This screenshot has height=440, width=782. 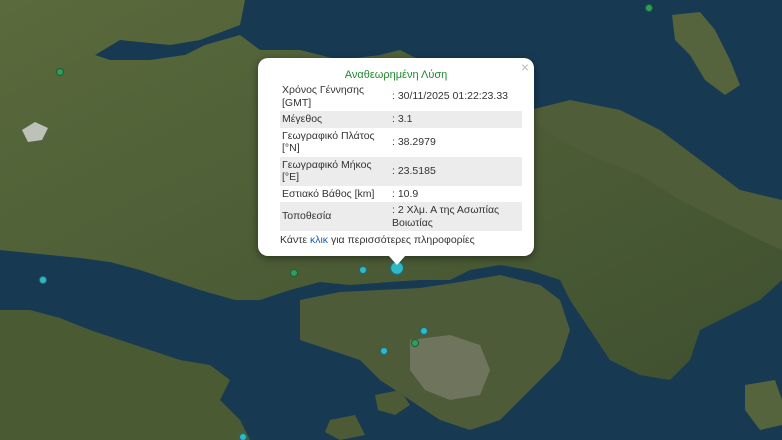 What do you see at coordinates (456, 119) in the screenshot?
I see `info-value: : 3.1` at bounding box center [456, 119].